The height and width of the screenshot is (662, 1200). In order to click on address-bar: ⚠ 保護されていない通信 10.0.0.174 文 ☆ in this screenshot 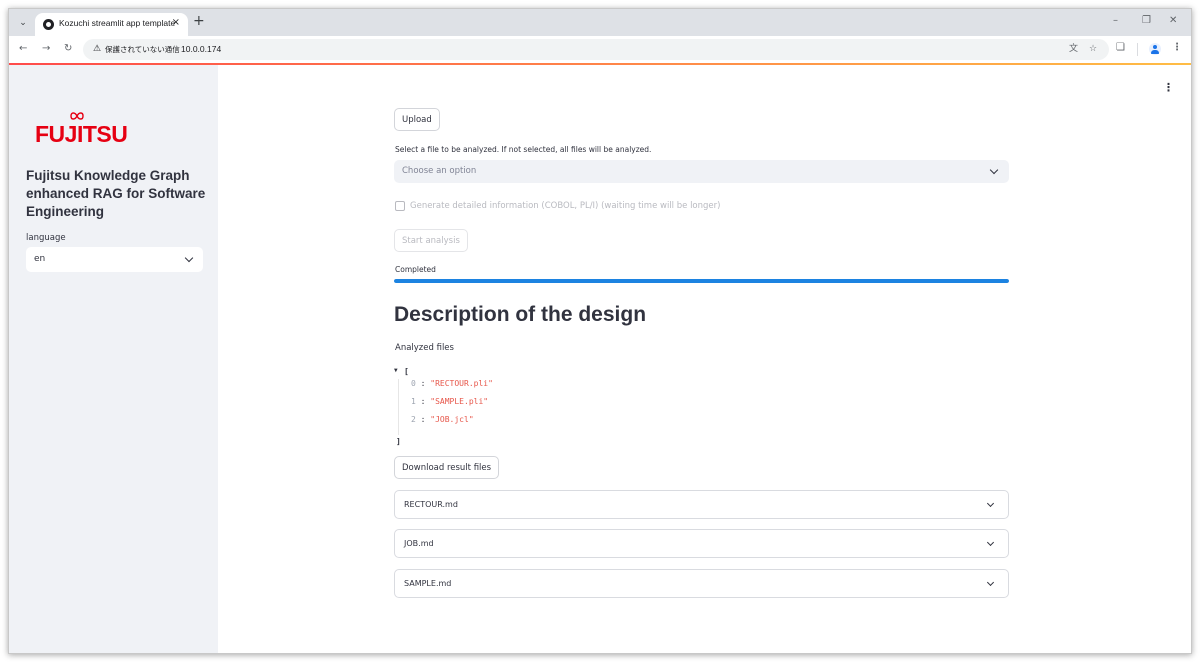, I will do `click(596, 49)`.